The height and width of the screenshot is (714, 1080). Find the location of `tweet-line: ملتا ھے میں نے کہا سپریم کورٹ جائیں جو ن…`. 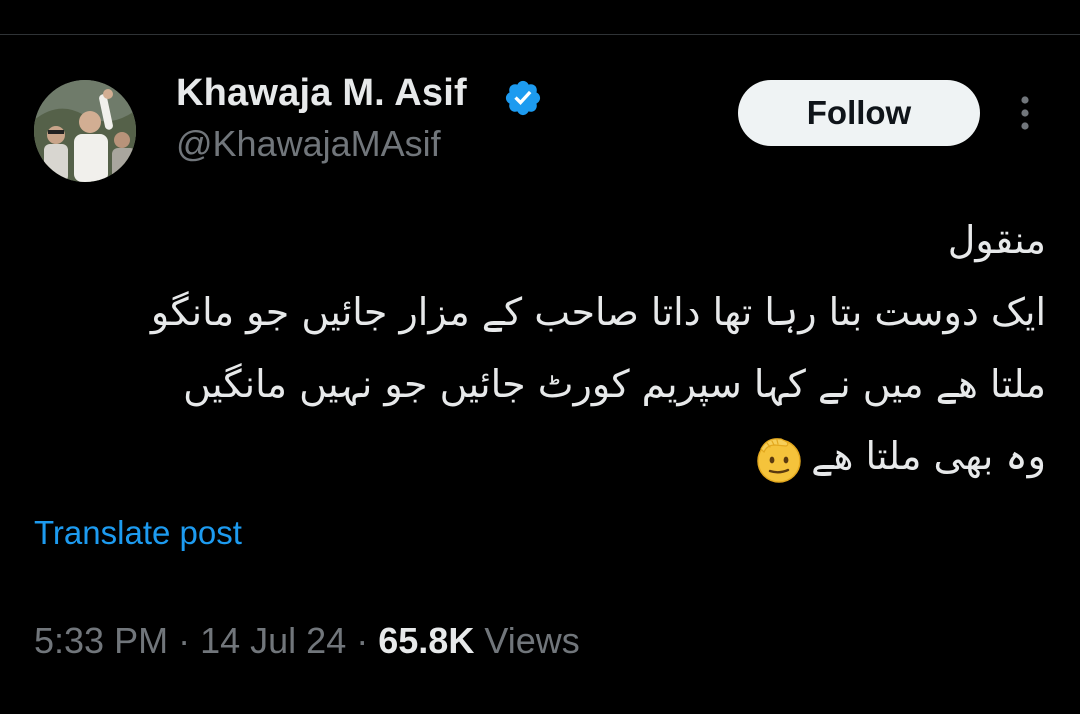

tweet-line: ملتا ھے میں نے کہا سپریم کورٹ جائیں جو ن… is located at coordinates (614, 384).